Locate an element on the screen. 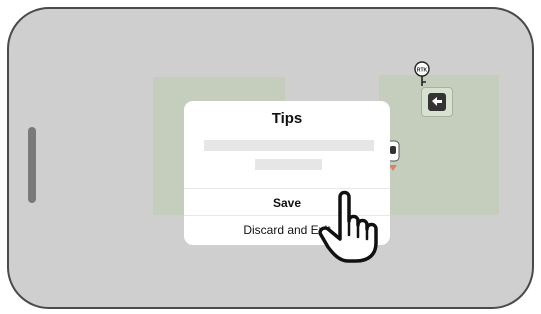  charging-dock-icon is located at coordinates (437, 102).